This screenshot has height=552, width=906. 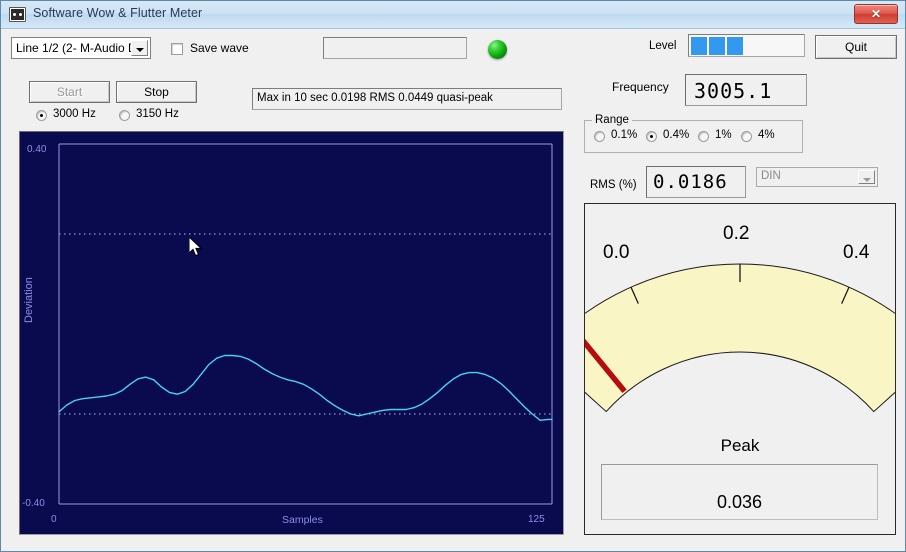 I want to click on title-bar: Software Wow & Flutter Meter ✕, so click(x=453, y=15).